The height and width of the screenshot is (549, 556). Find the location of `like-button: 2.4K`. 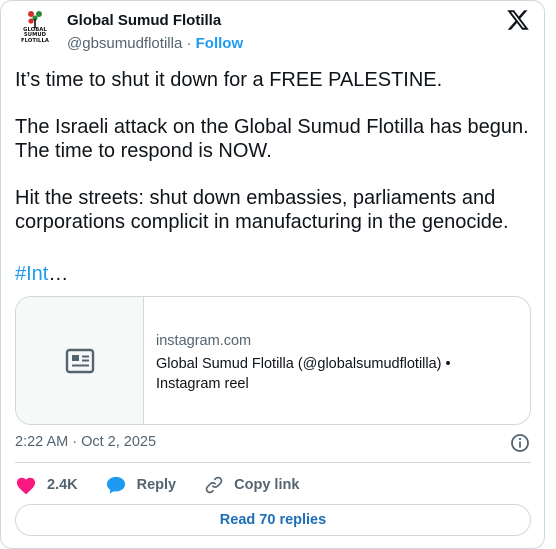

like-button: 2.4K is located at coordinates (46, 485).